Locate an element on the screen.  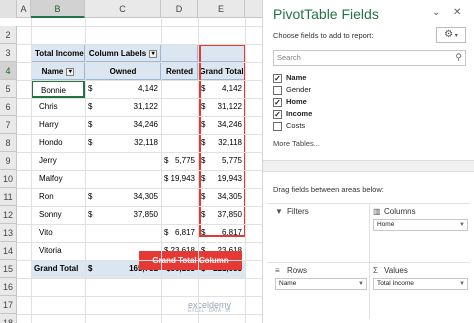
row-header-17: 17 is located at coordinates (8, 305).